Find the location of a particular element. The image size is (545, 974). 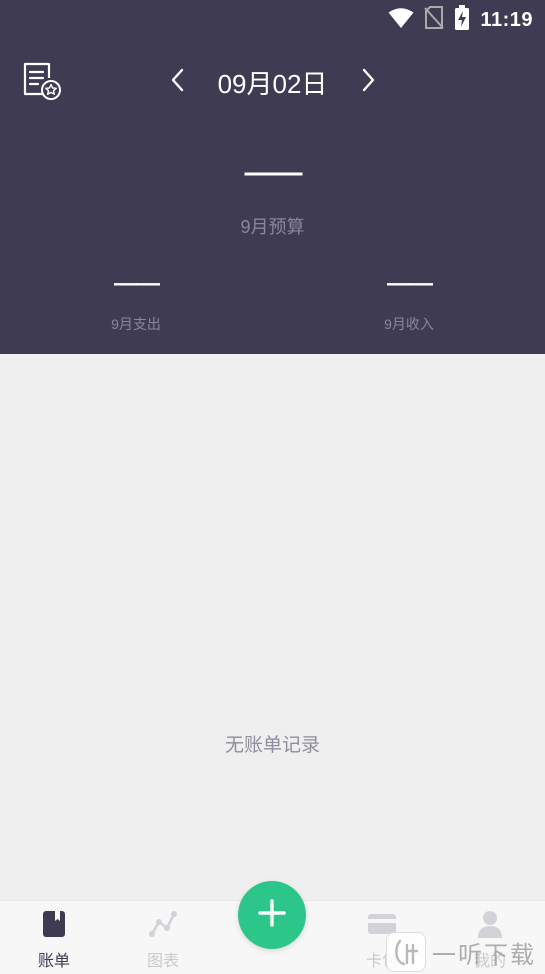

income-summary: —— 9月收入 is located at coordinates (409, 302).